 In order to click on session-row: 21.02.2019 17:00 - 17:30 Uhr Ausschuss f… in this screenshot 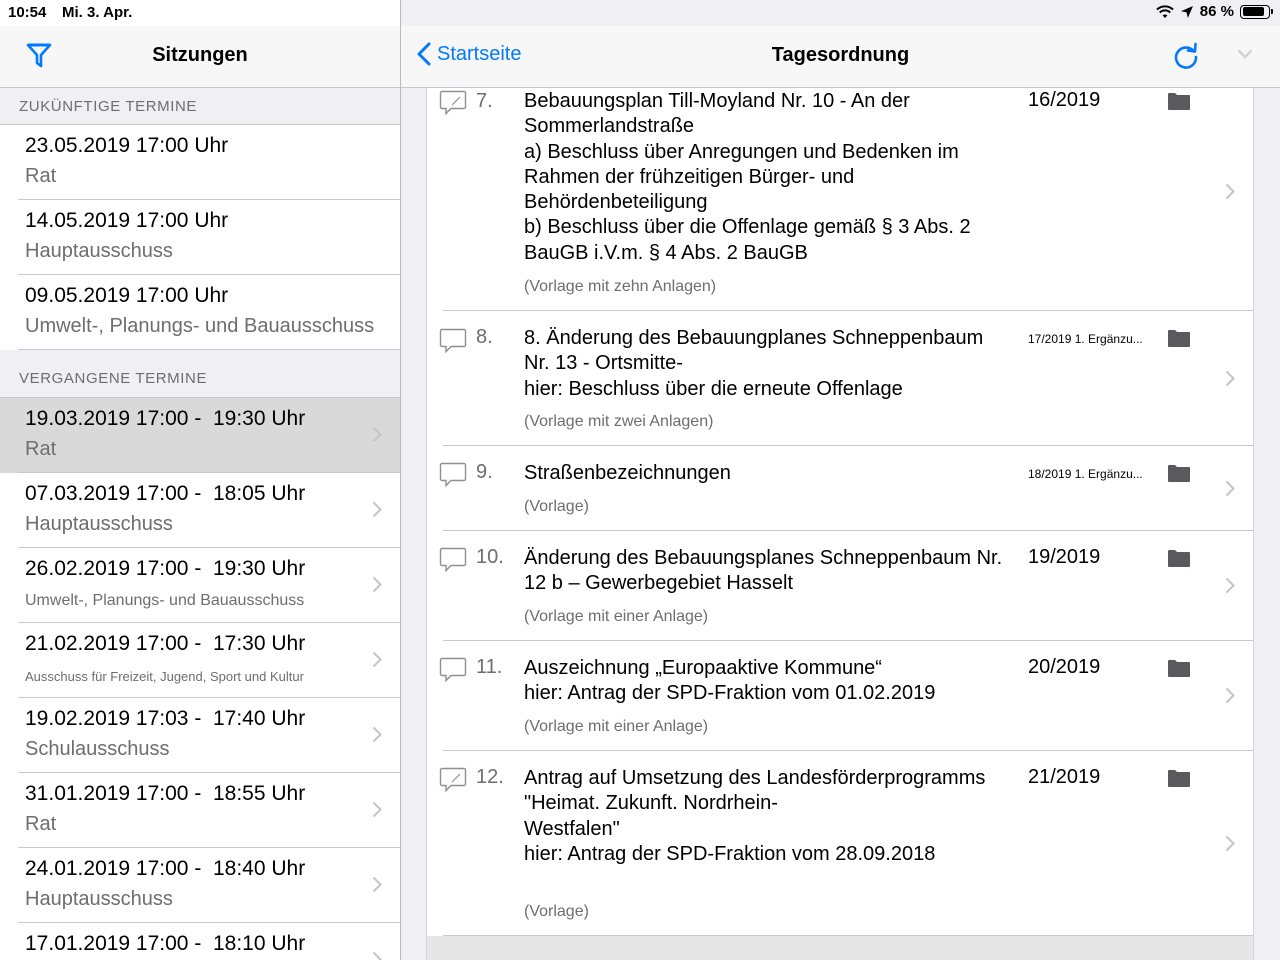, I will do `click(200, 660)`.